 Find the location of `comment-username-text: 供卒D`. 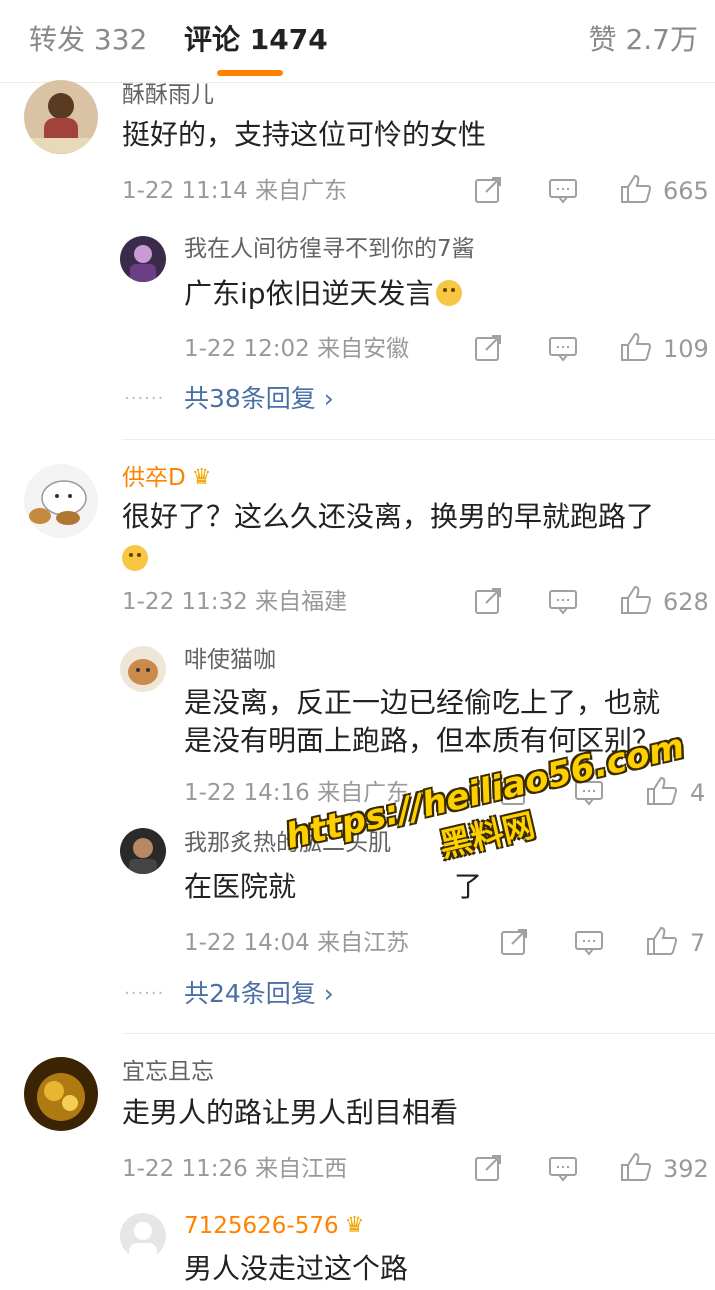

comment-username-text: 供卒D is located at coordinates (154, 478).